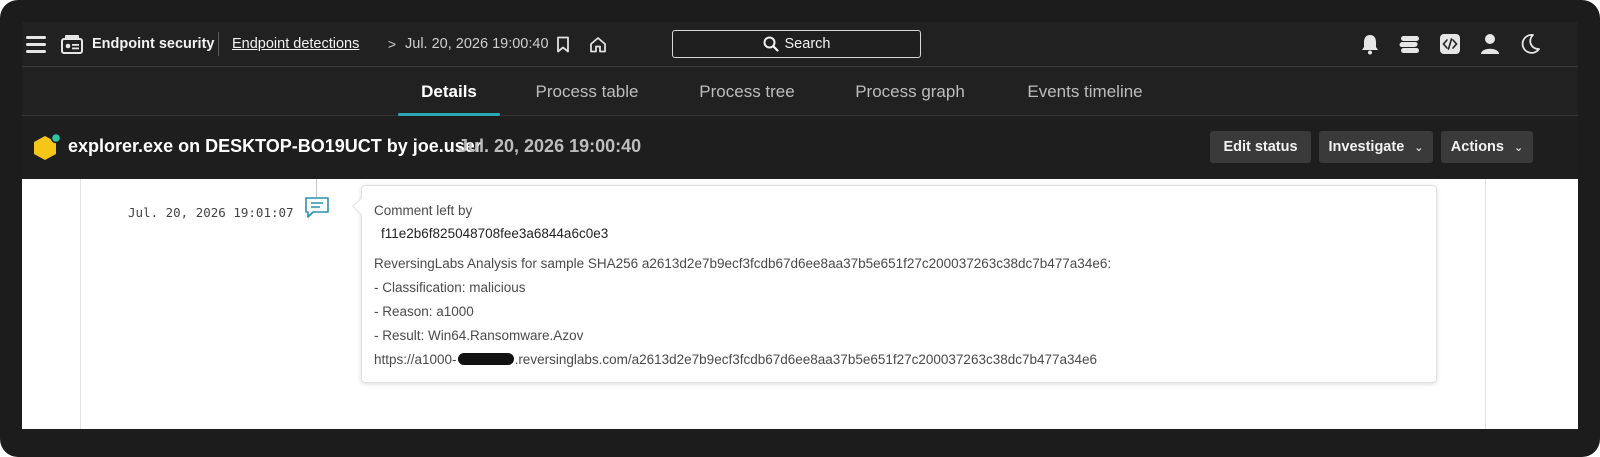 The image size is (1600, 457). Describe the element at coordinates (415, 359) in the screenshot. I see `url-prefix: https://a1000-` at that location.